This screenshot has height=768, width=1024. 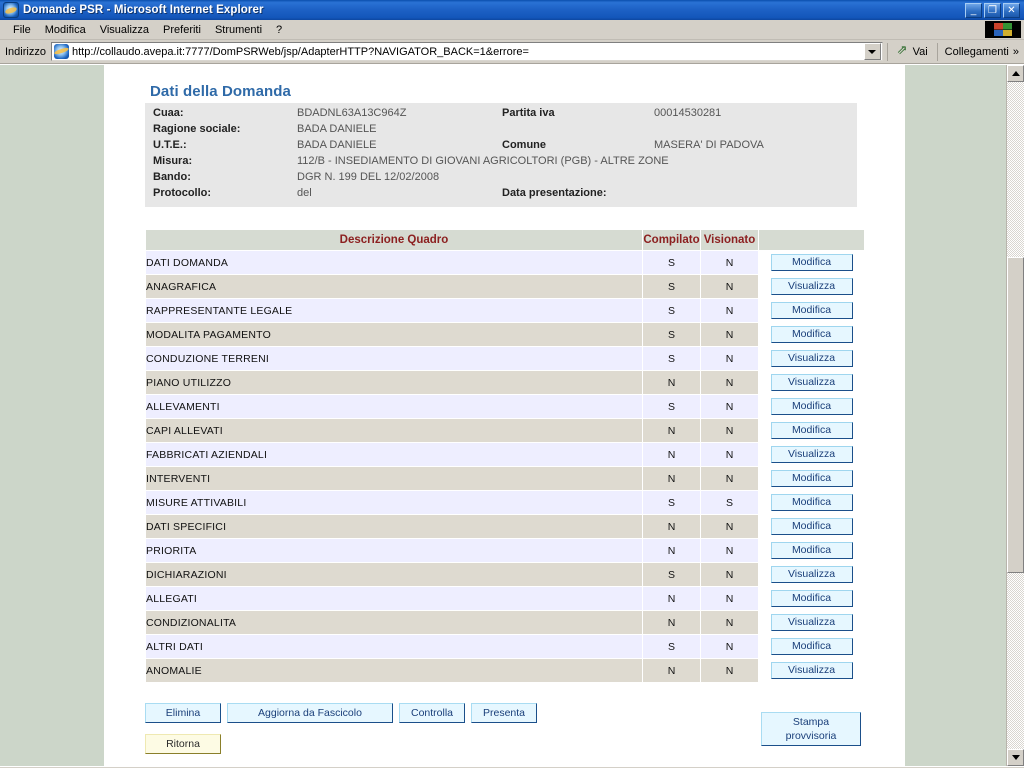 I want to click on scroll-down-button, so click(x=1015, y=757).